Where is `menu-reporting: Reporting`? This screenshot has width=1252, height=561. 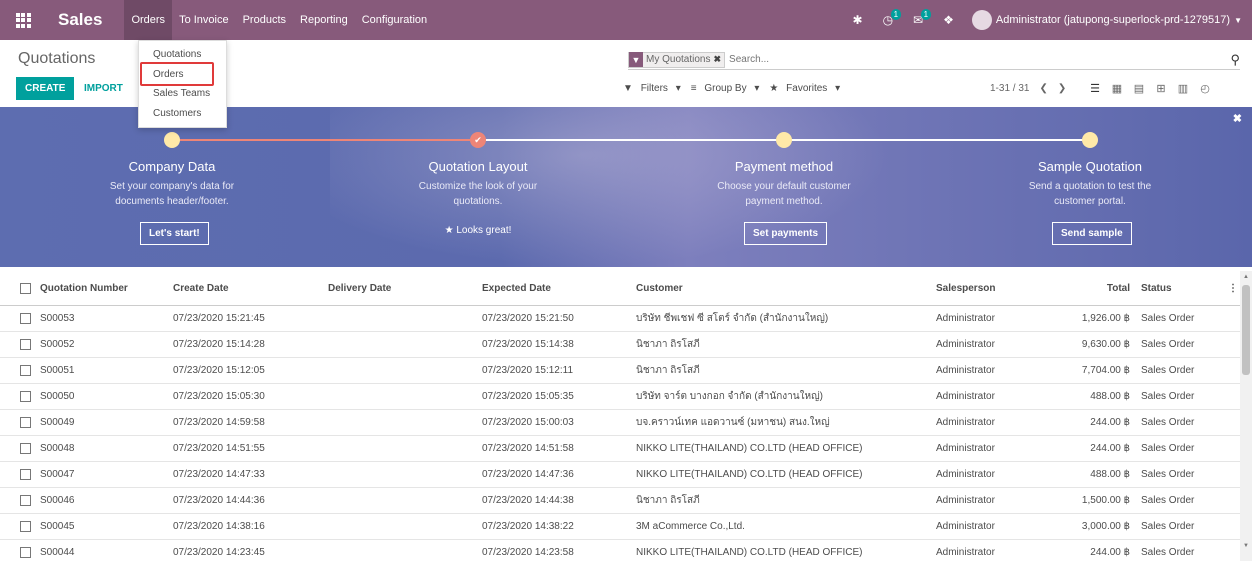
menu-reporting: Reporting is located at coordinates (324, 20).